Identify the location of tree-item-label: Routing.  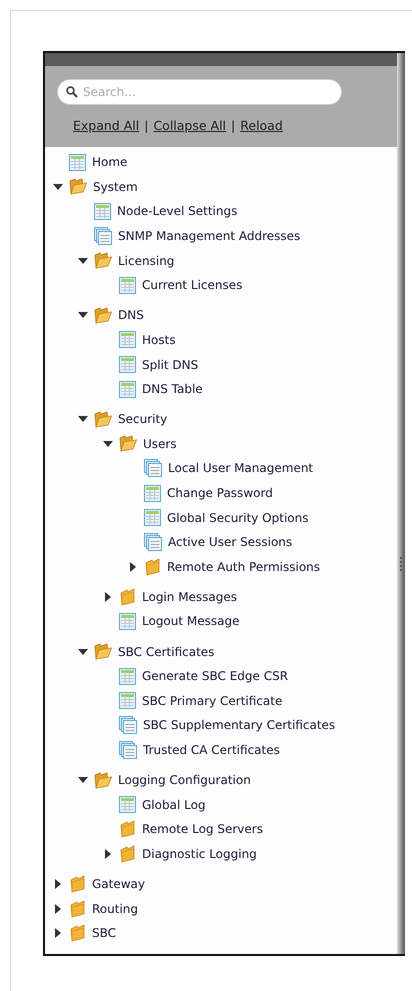
(115, 909).